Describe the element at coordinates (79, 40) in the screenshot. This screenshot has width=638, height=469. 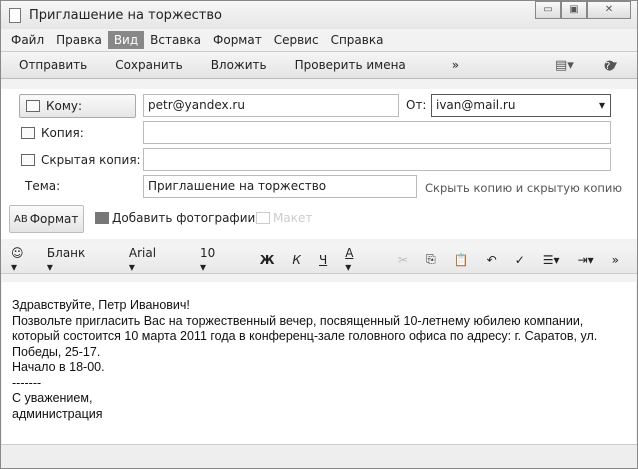
I see `menu-edit: Правка` at that location.